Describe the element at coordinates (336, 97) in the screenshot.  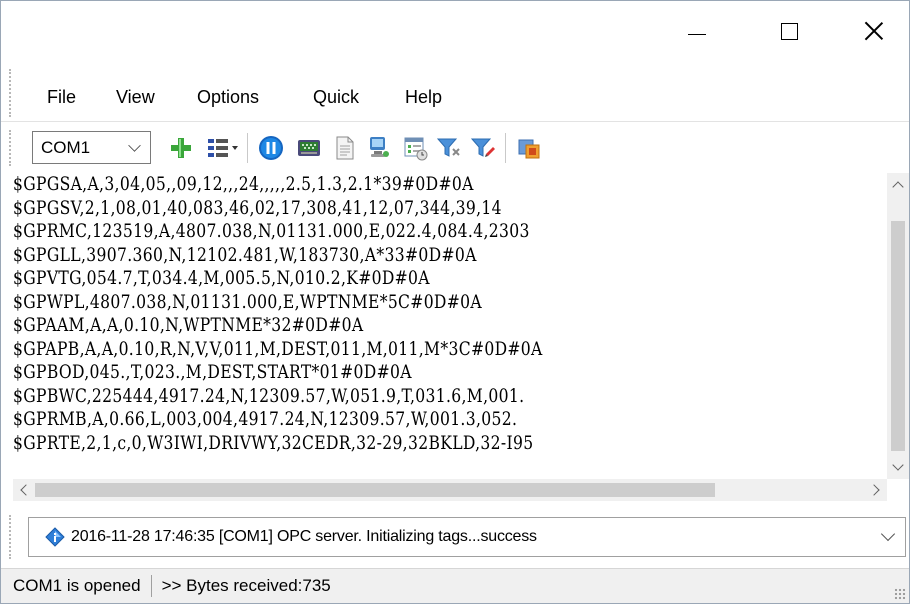
I see `menu-quick: Quick` at that location.